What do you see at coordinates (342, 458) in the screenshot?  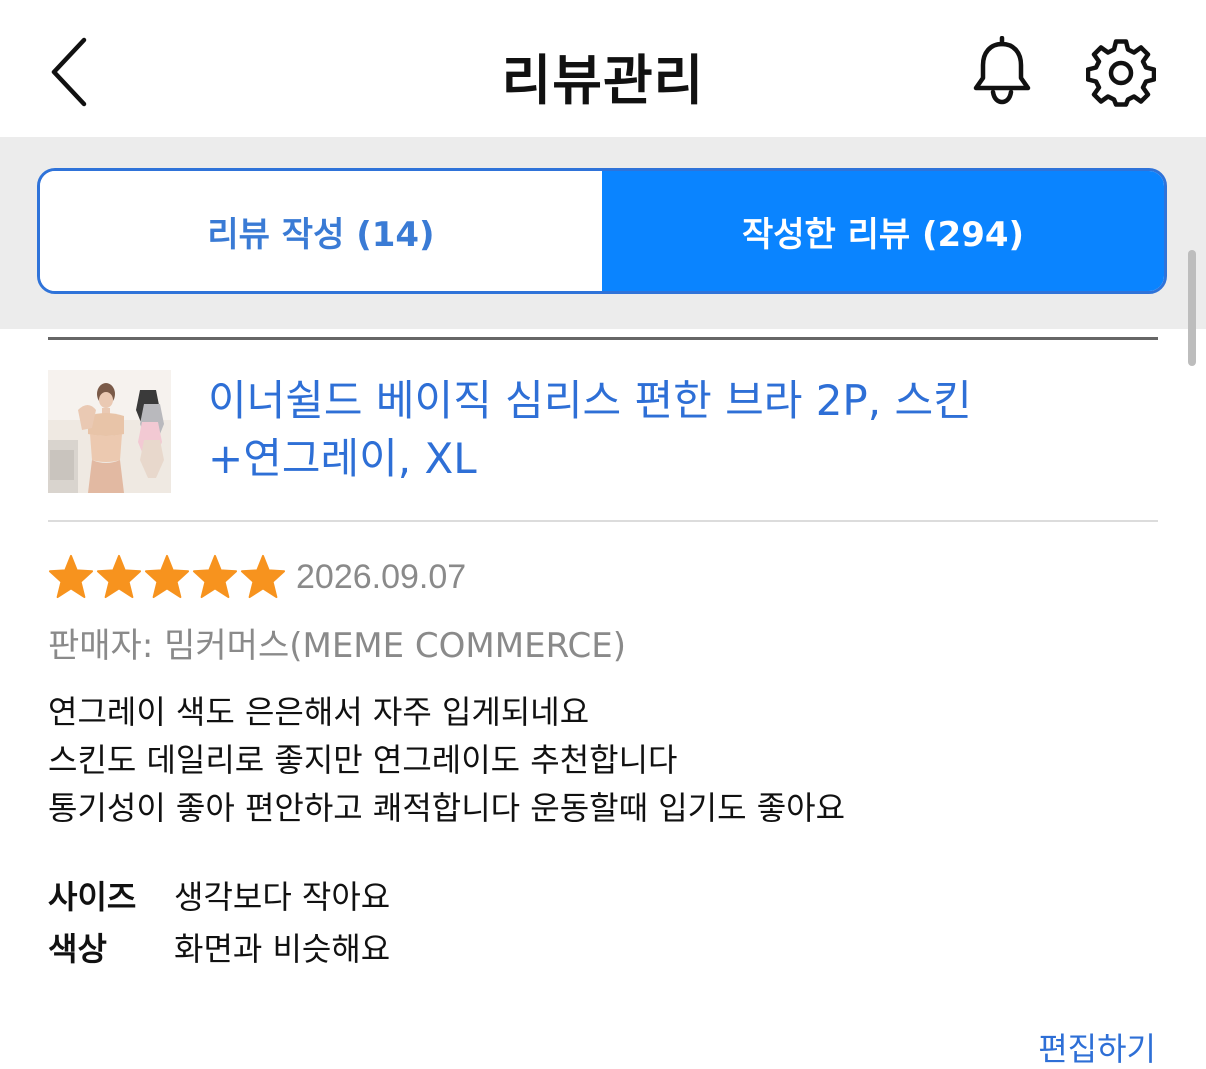 I see `product-name-line2: +연그레이, XL` at bounding box center [342, 458].